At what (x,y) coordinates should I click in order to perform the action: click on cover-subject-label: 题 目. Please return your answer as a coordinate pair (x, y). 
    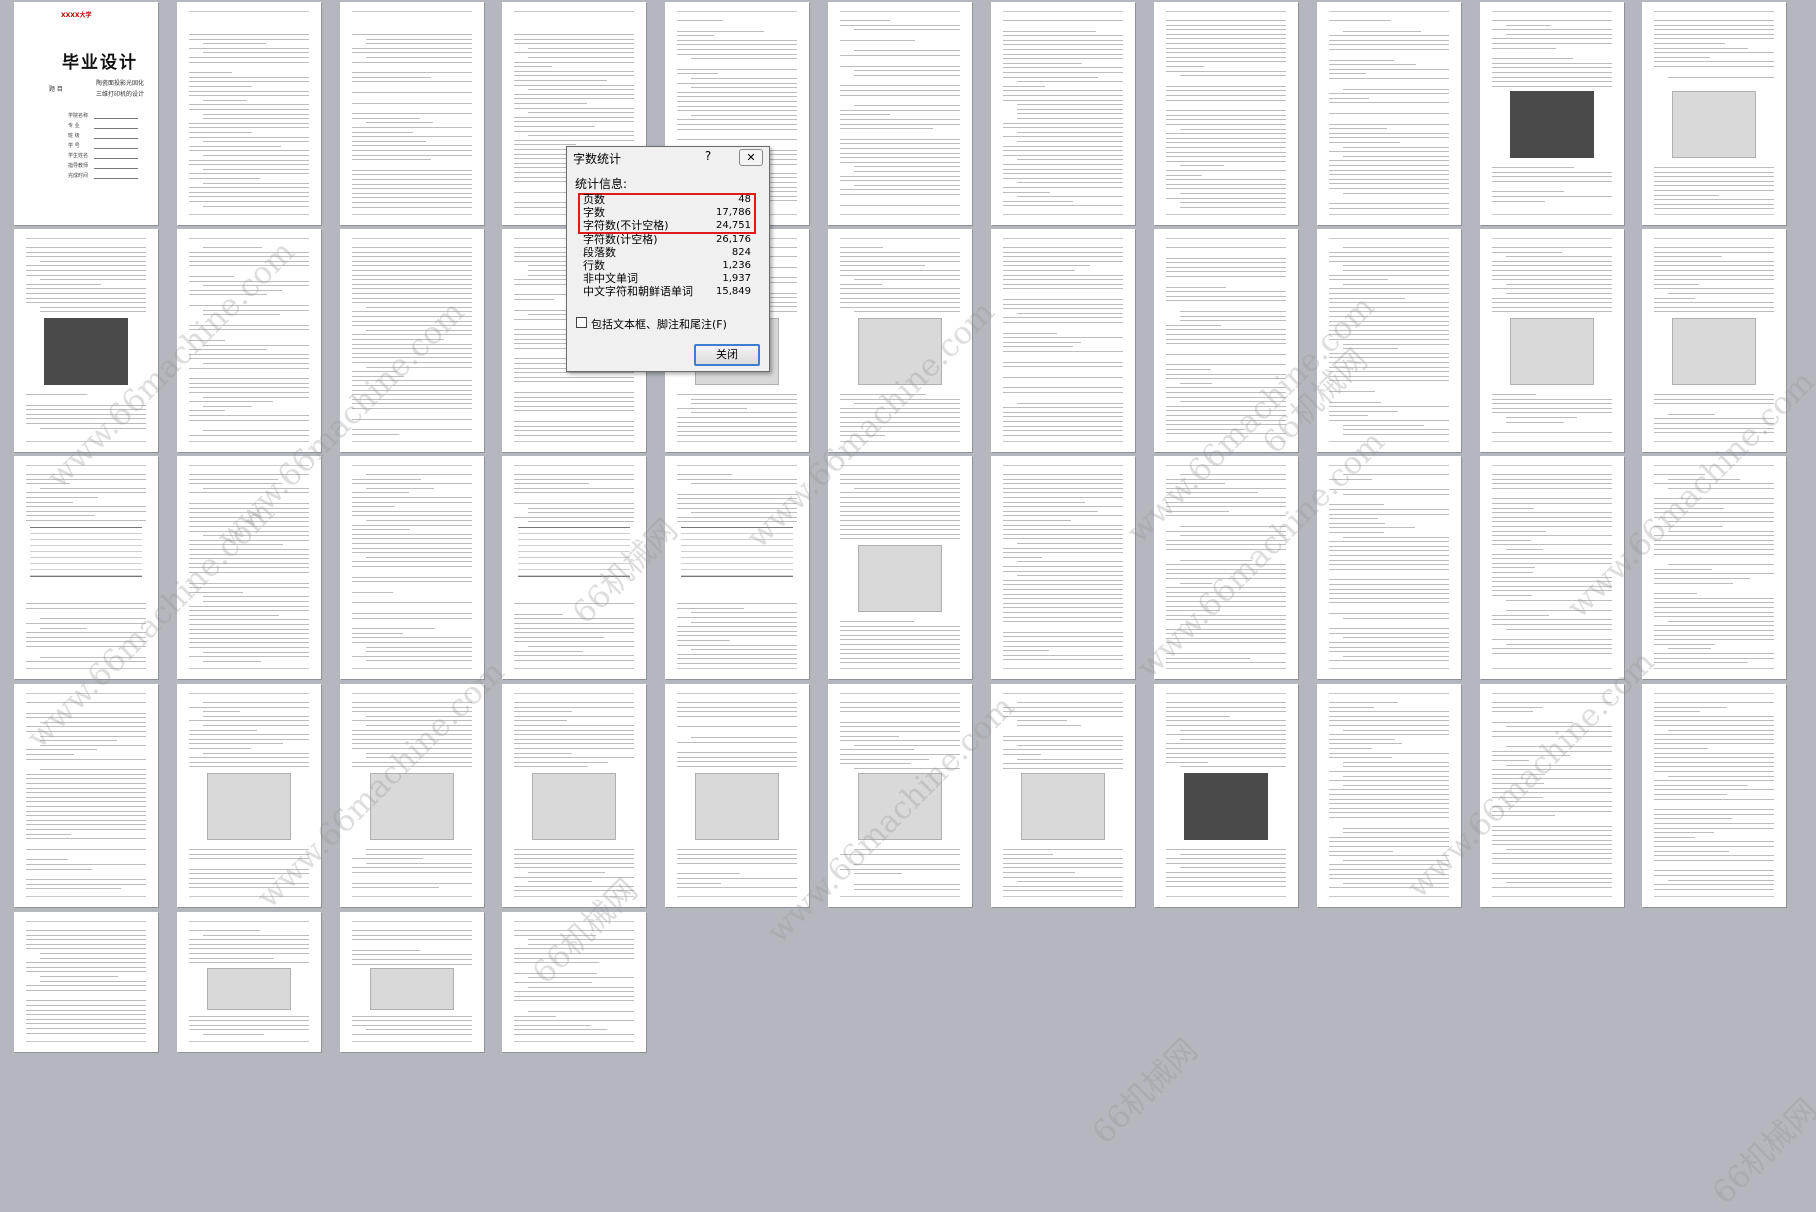
    Looking at the image, I should click on (56, 89).